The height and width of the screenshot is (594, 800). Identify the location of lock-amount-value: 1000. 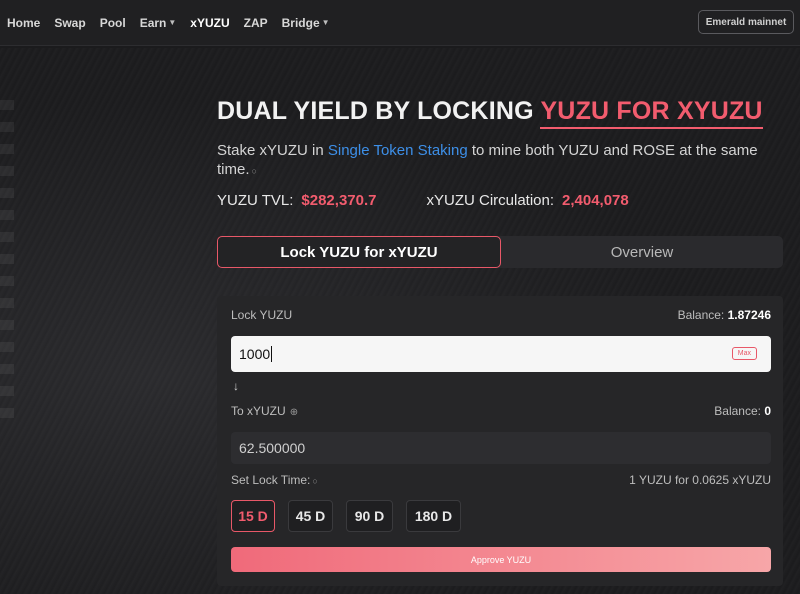
(255, 354).